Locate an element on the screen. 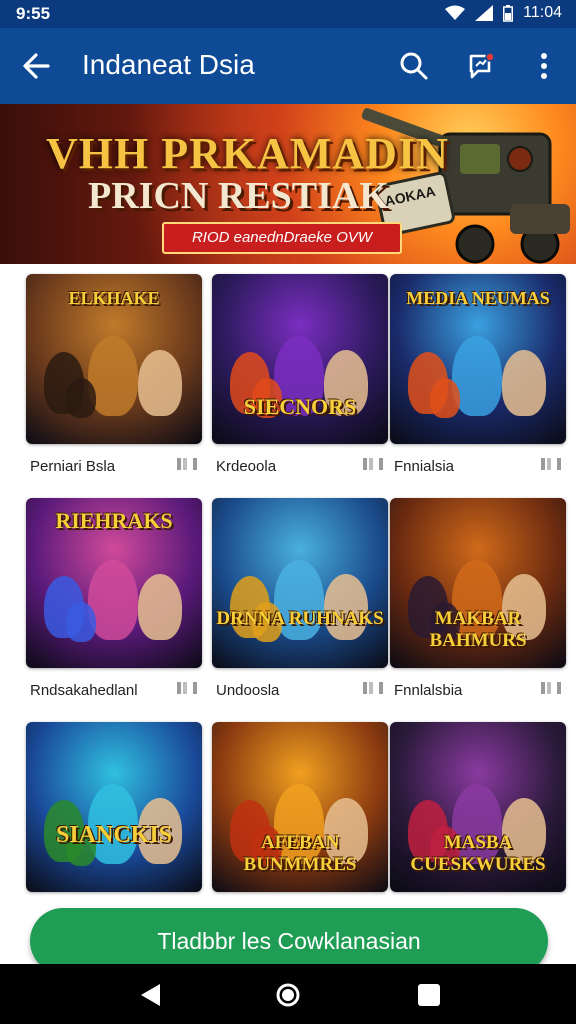 The image size is (576, 1024). banner-title: VHH PRKAMADIN is located at coordinates (247, 153).